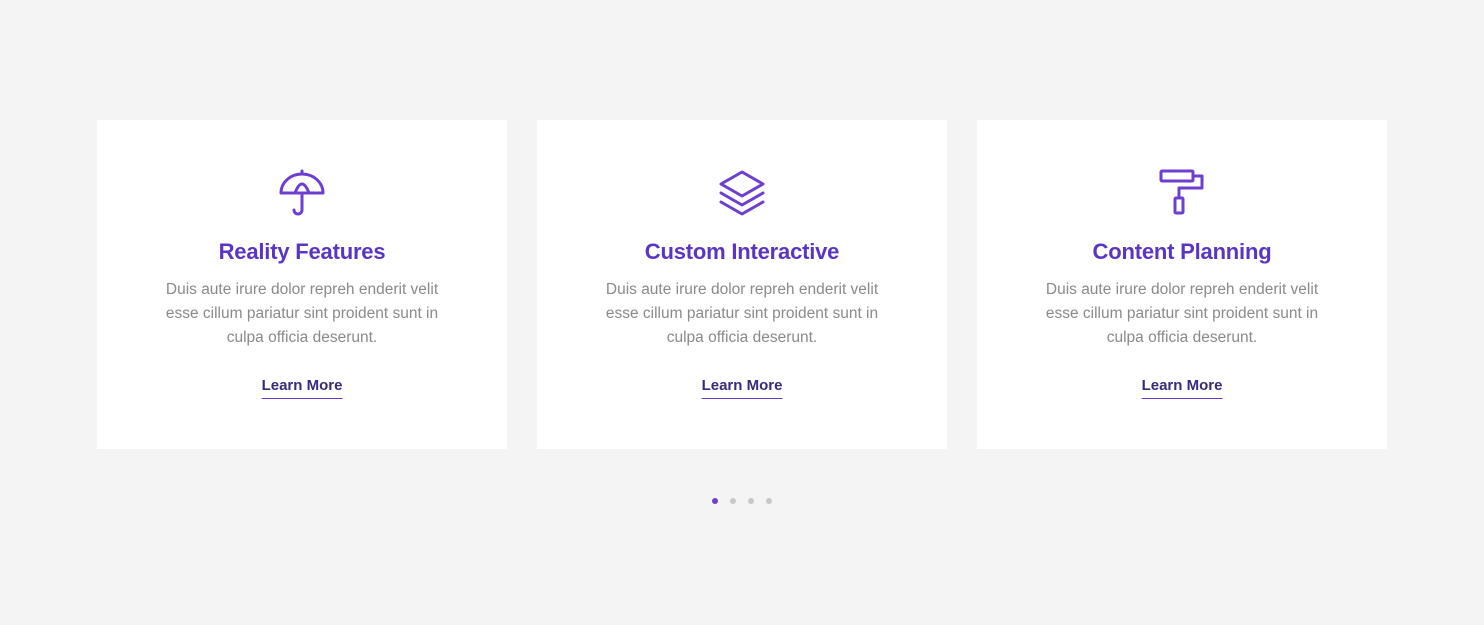  Describe the element at coordinates (302, 251) in the screenshot. I see `card-title: Reality Features` at that location.